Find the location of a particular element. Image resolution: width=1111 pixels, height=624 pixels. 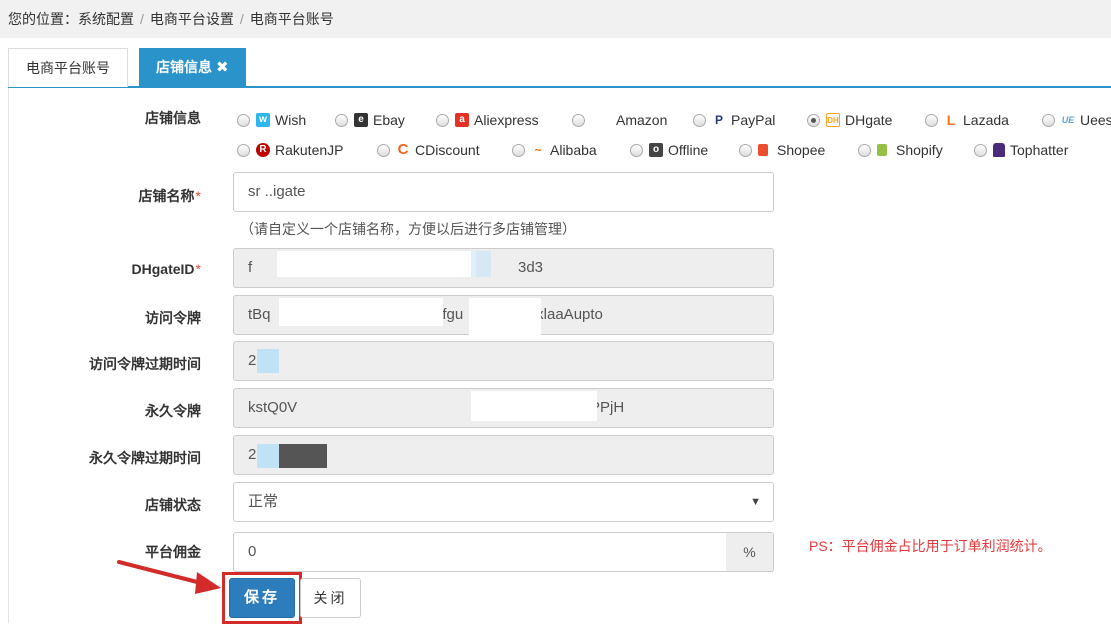

radio-shopify: Shopify is located at coordinates (900, 150).